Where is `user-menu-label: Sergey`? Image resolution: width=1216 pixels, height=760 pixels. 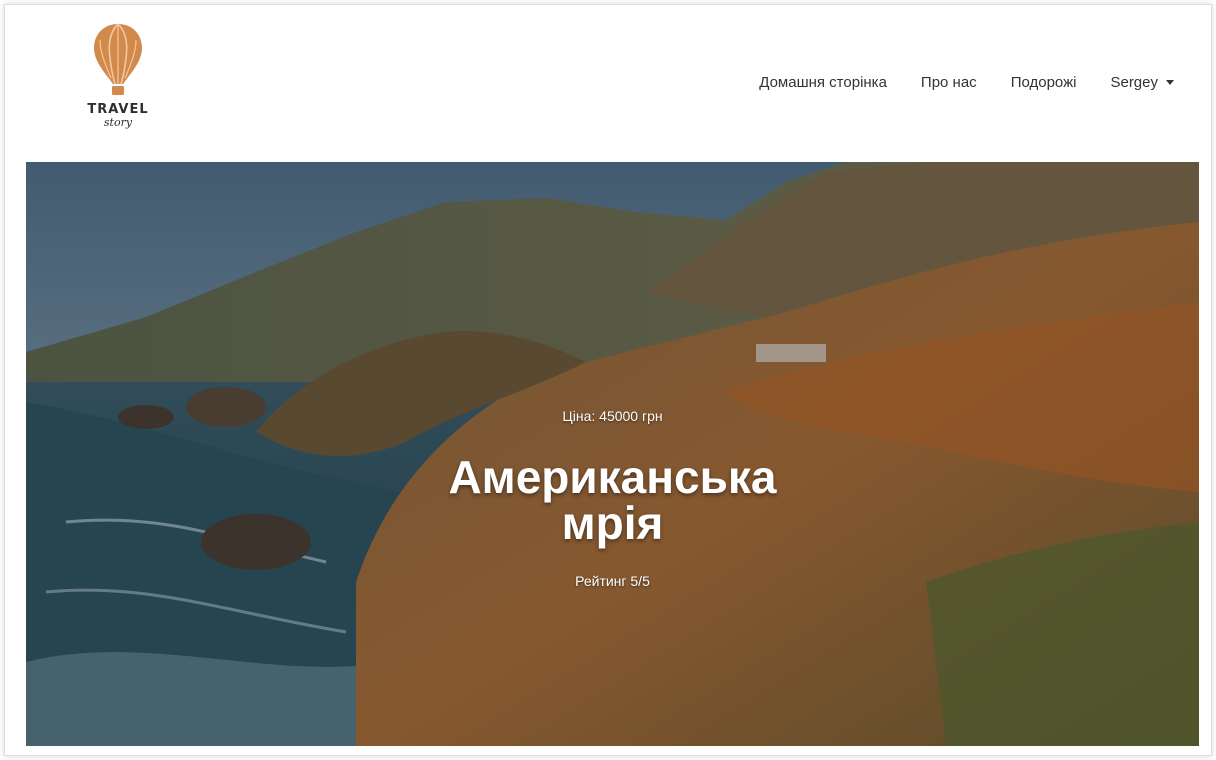 user-menu-label: Sergey is located at coordinates (1134, 82).